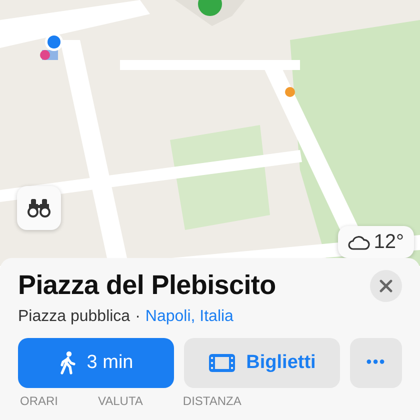 The width and height of the screenshot is (420, 420). What do you see at coordinates (74, 317) in the screenshot?
I see `place-category: Piazza pubblica` at bounding box center [74, 317].